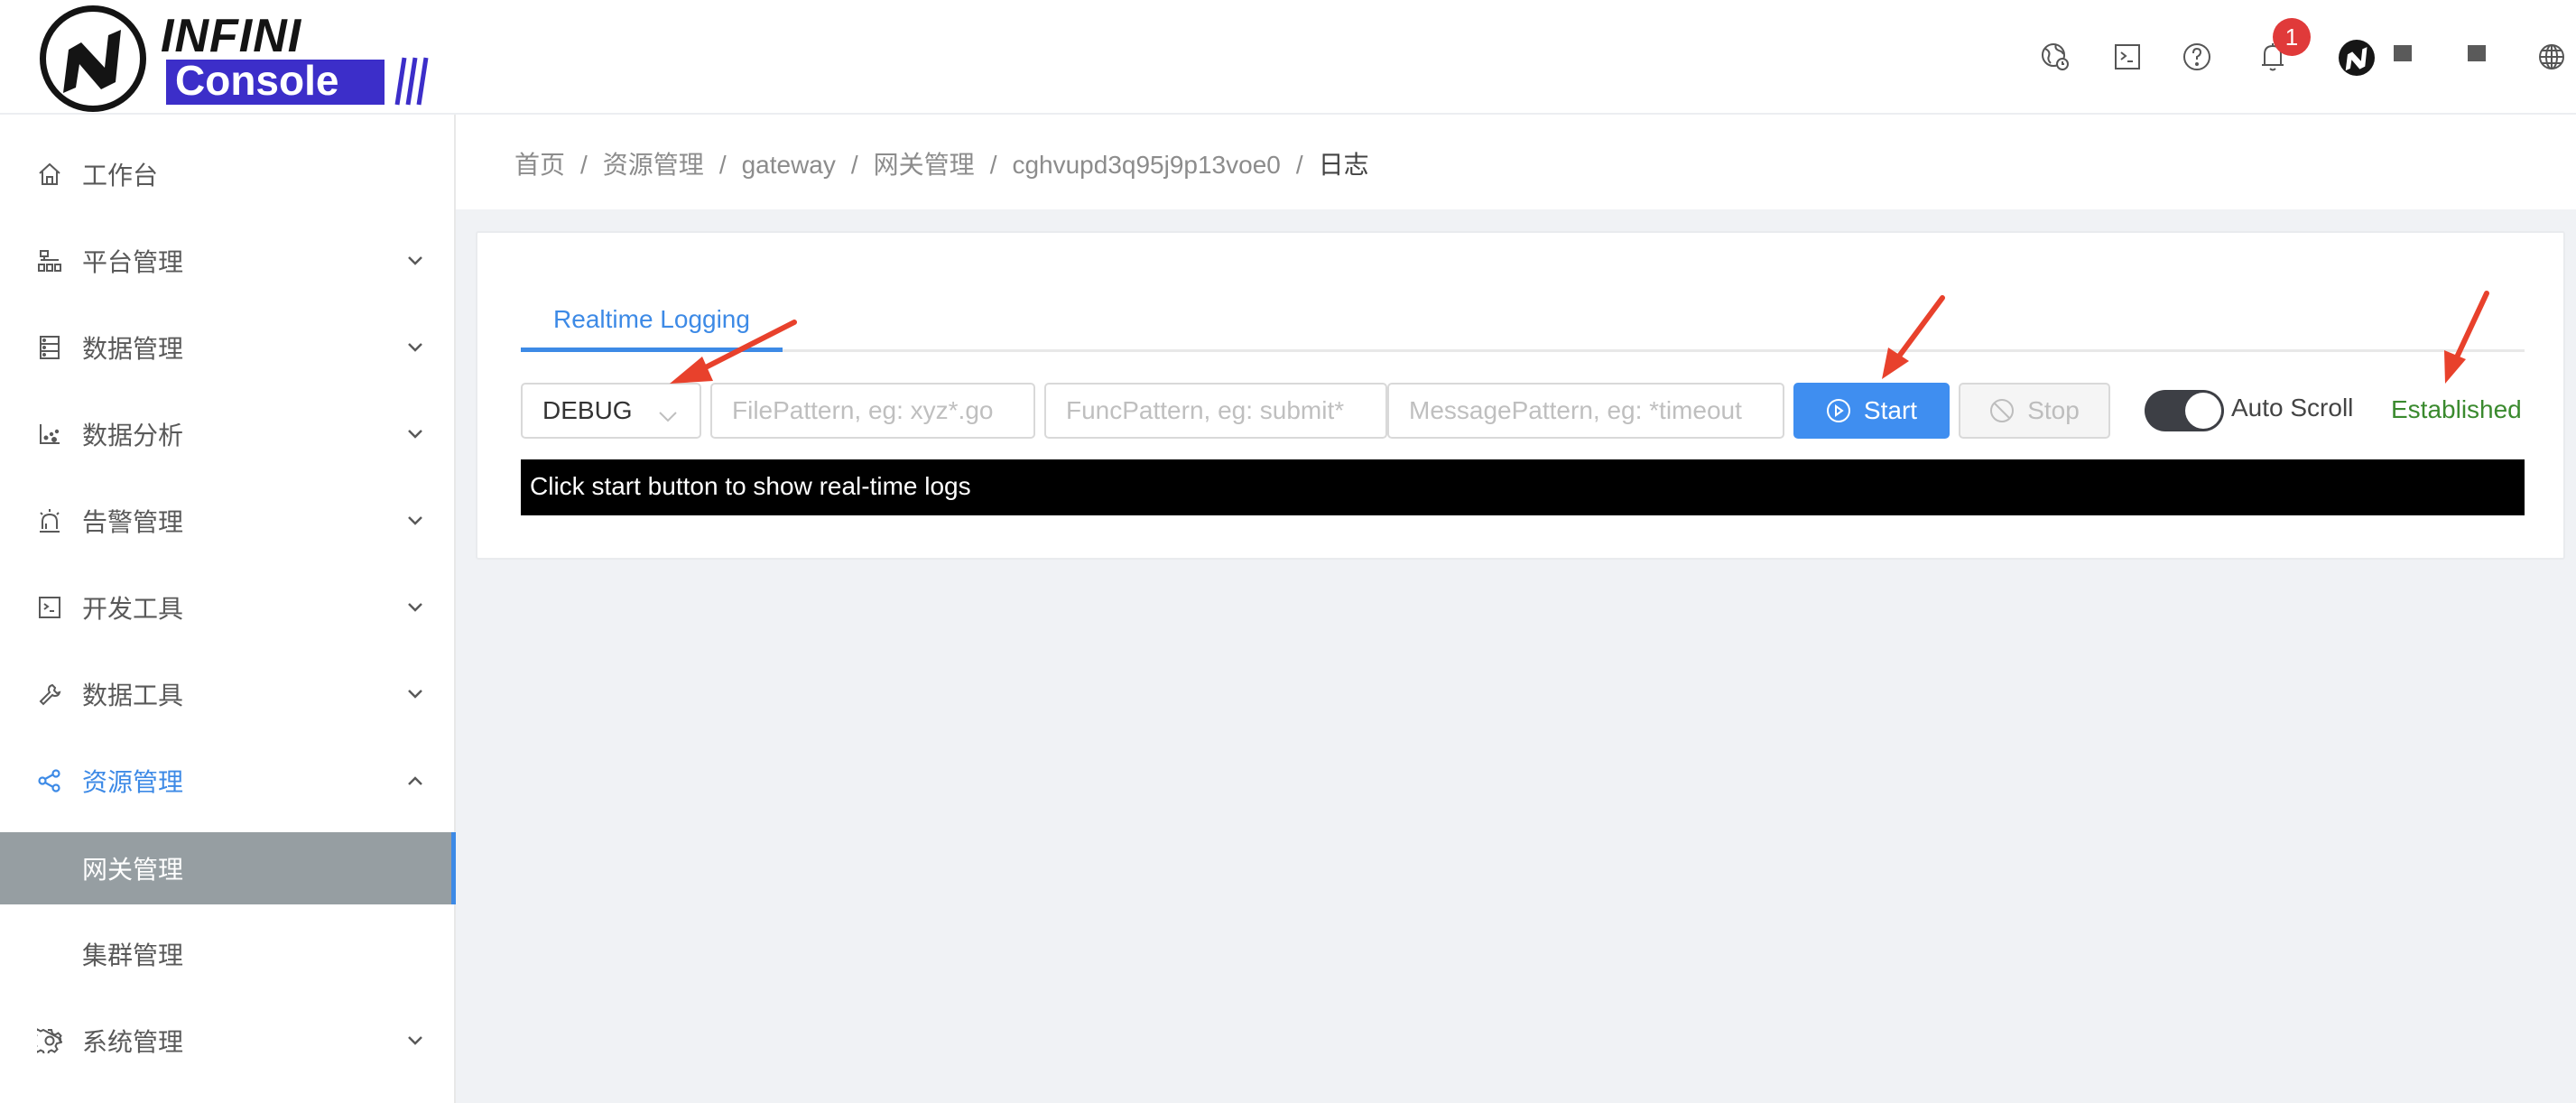  I want to click on func-pattern-input, so click(1215, 411).